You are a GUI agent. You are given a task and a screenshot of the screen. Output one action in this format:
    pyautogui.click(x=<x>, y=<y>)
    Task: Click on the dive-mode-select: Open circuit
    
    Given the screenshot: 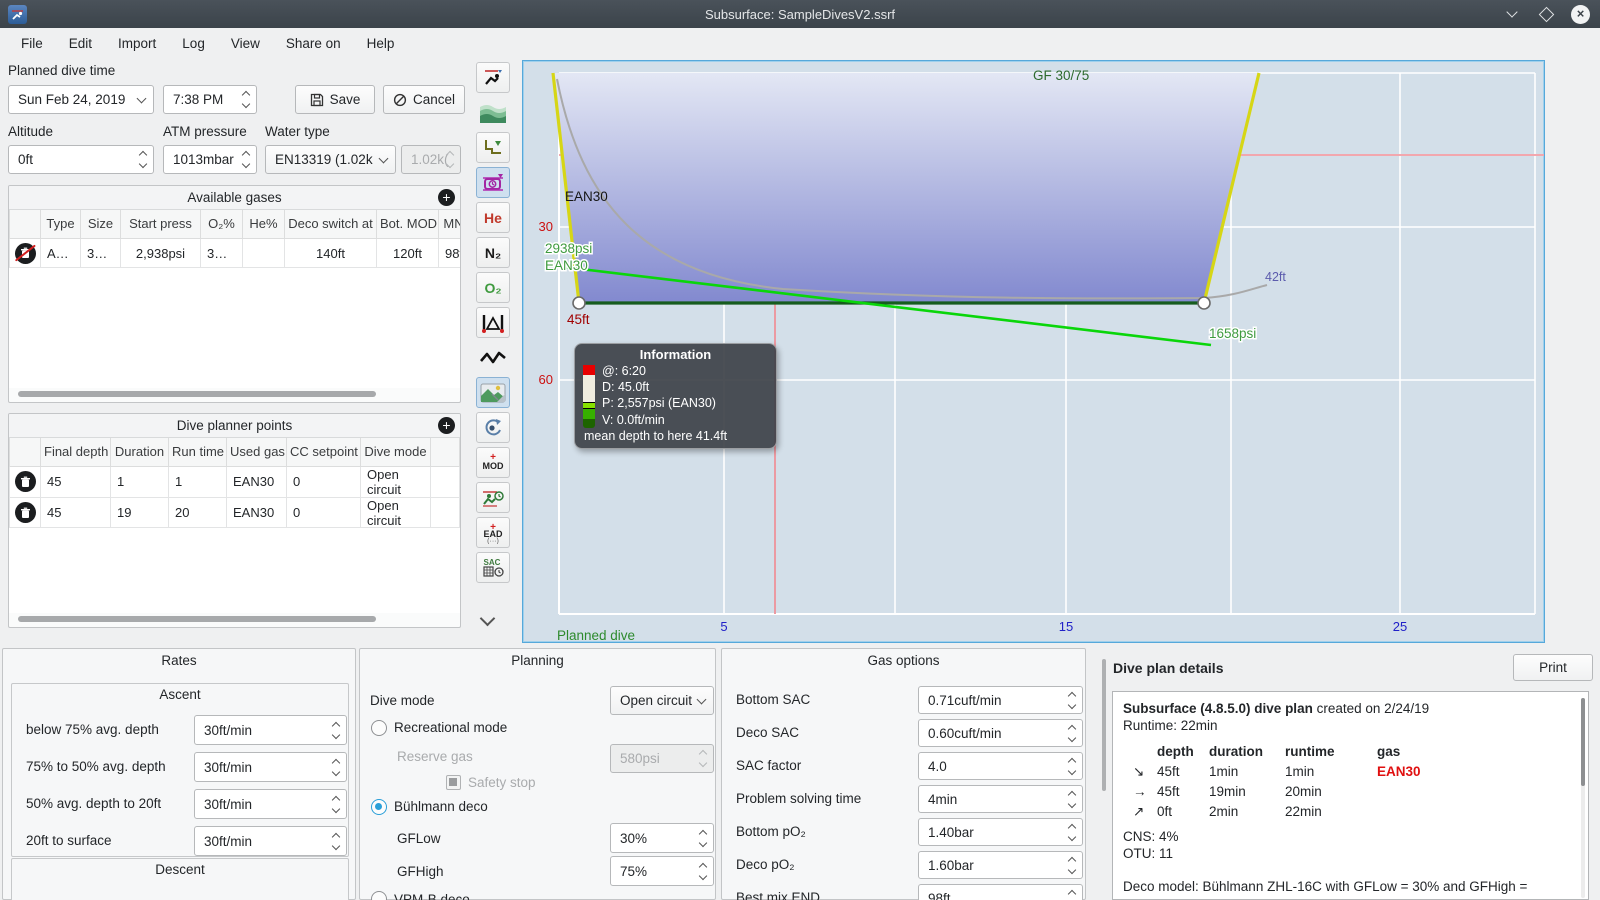 What is the action you would take?
    pyautogui.click(x=662, y=700)
    